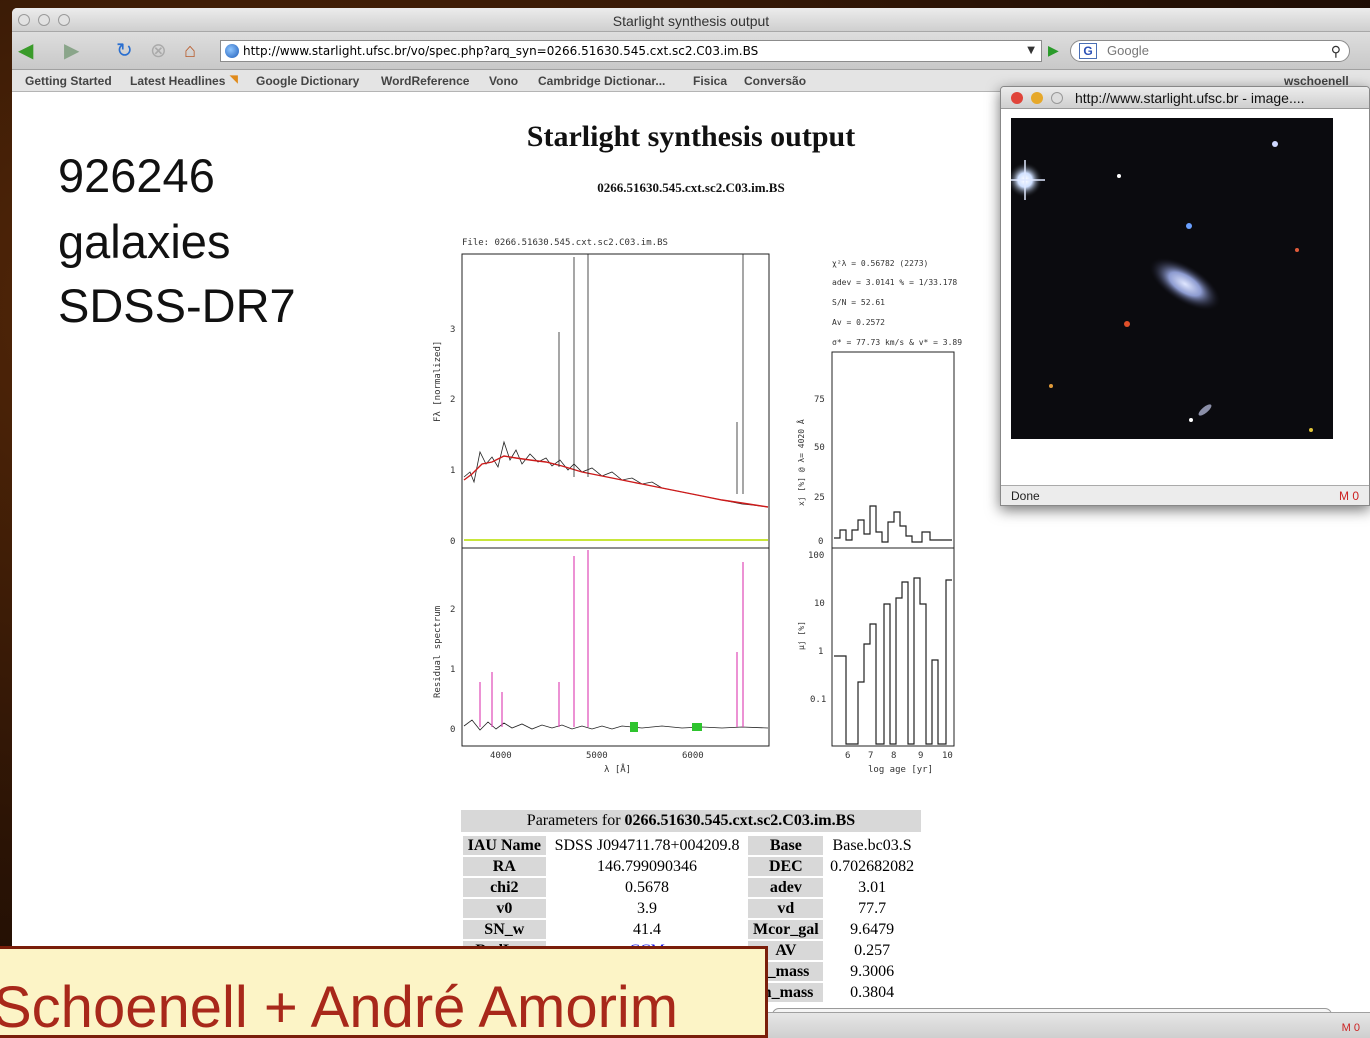  What do you see at coordinates (615, 647) in the screenshot?
I see `residual-panel-frame` at bounding box center [615, 647].